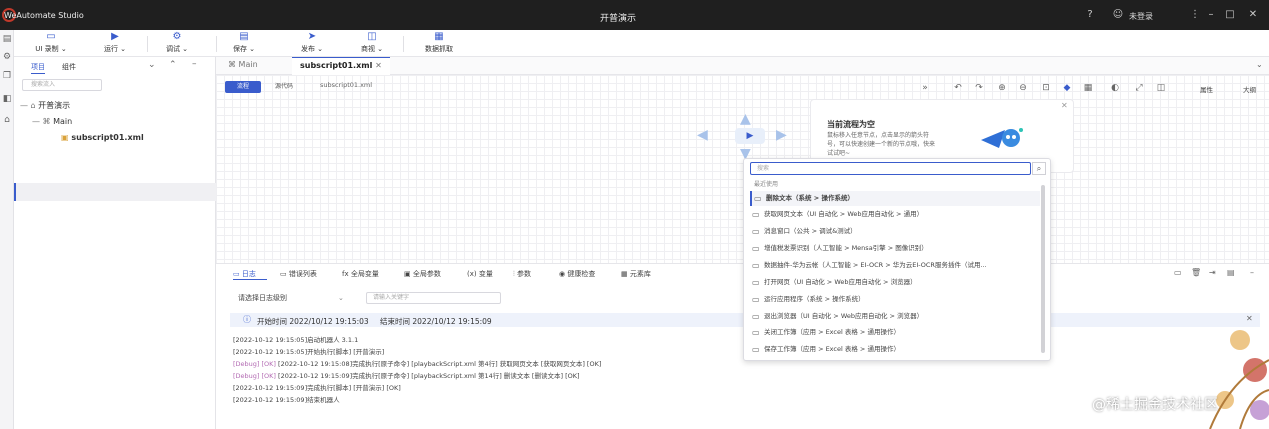 This screenshot has width=1269, height=429. Describe the element at coordinates (312, 43) in the screenshot. I see `publish-button: ➤ 发布 ⌄` at that location.